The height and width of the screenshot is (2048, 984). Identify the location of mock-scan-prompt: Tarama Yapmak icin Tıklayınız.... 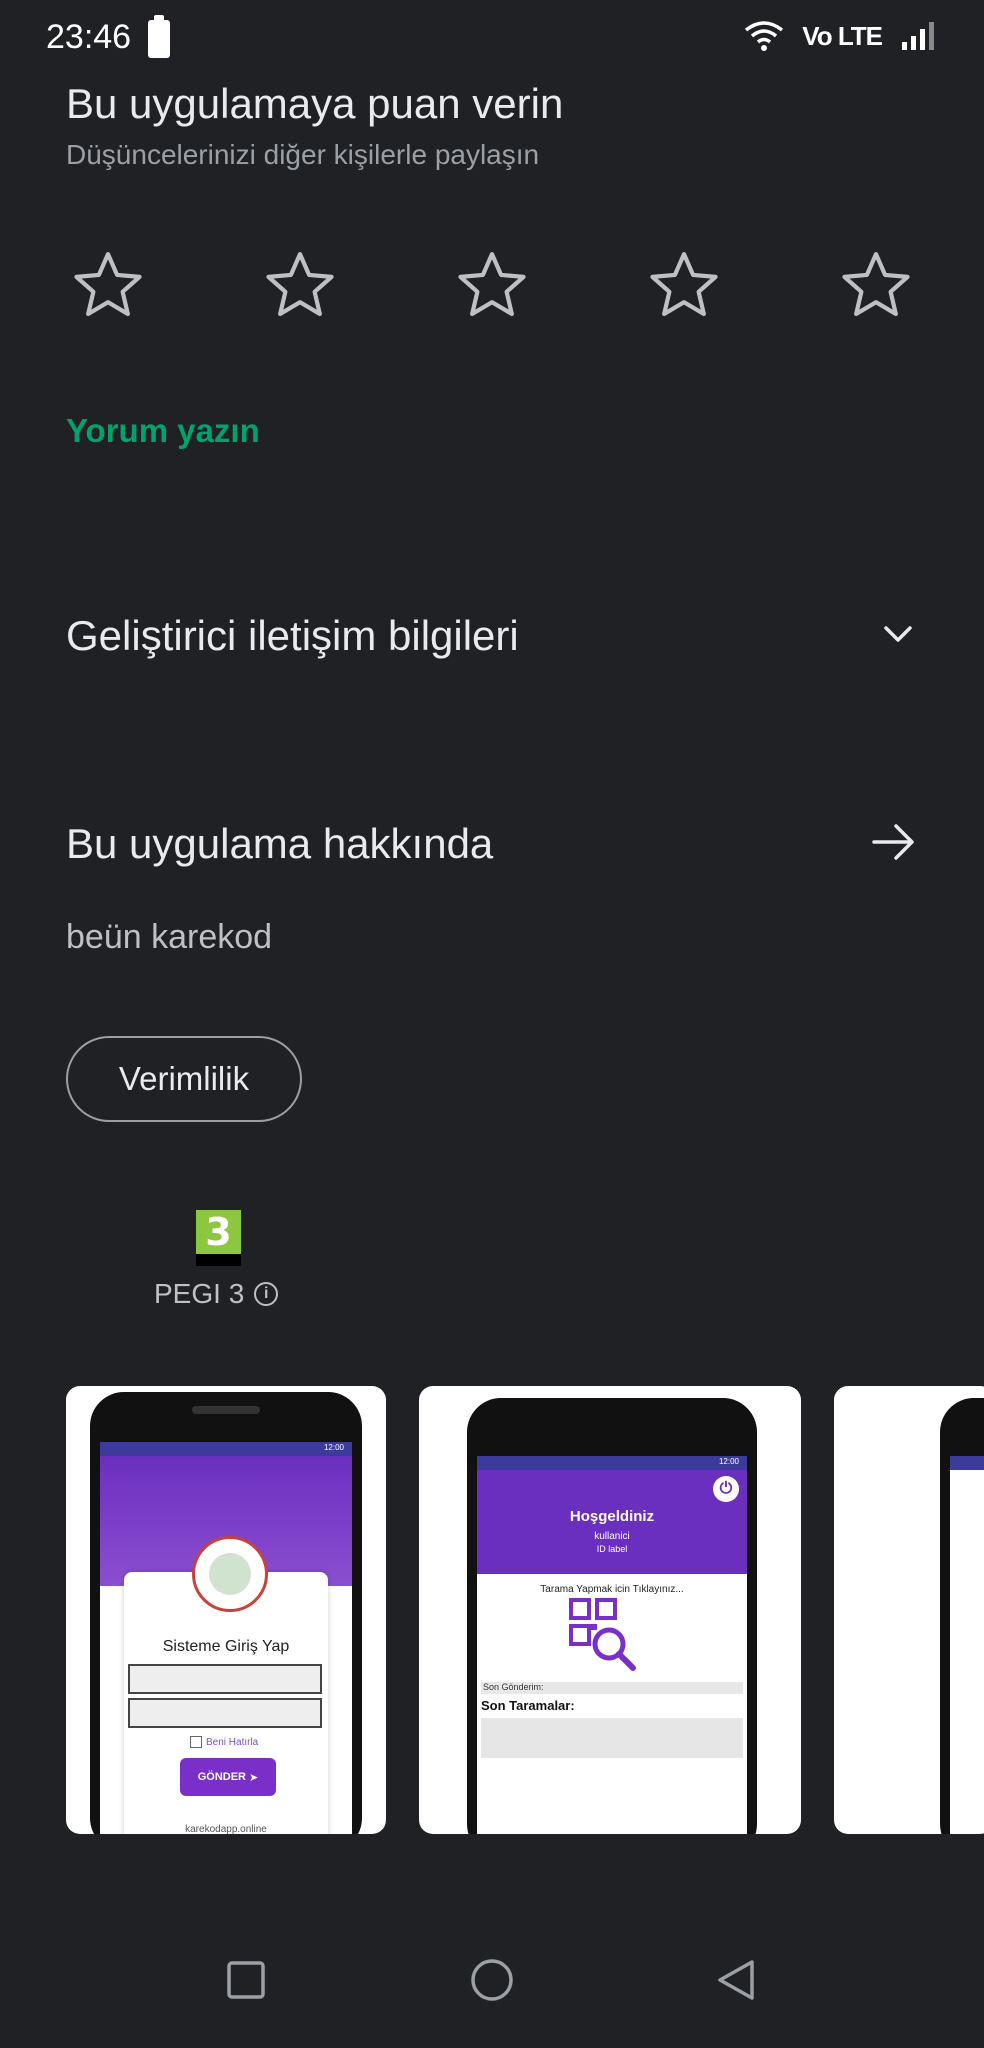
(612, 1589).